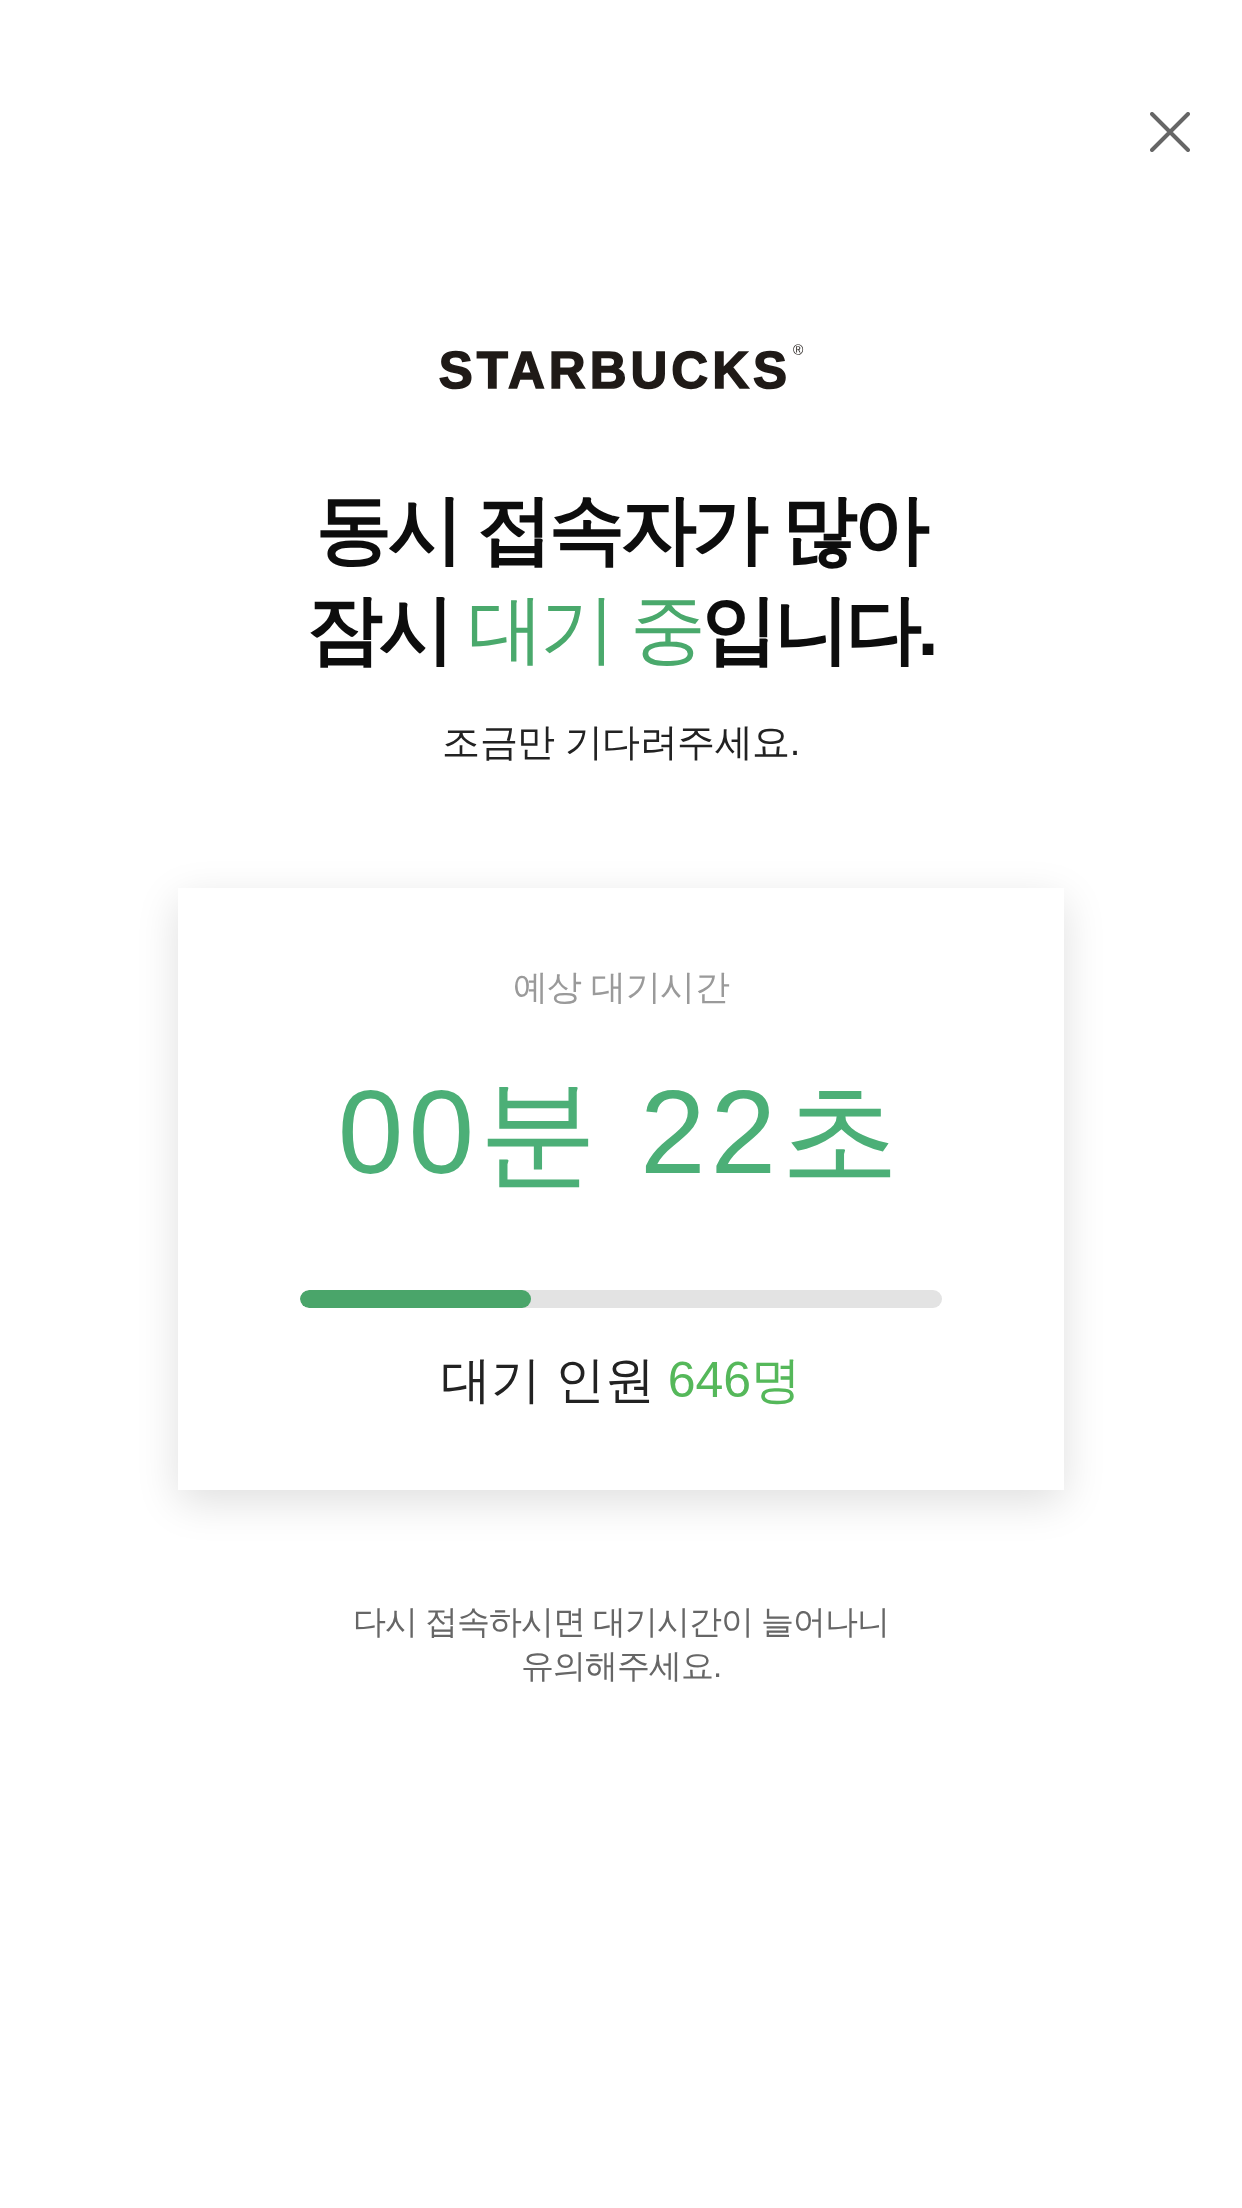 This screenshot has width=1242, height=2208. I want to click on wait-time-value: 00분 22초, so click(621, 1132).